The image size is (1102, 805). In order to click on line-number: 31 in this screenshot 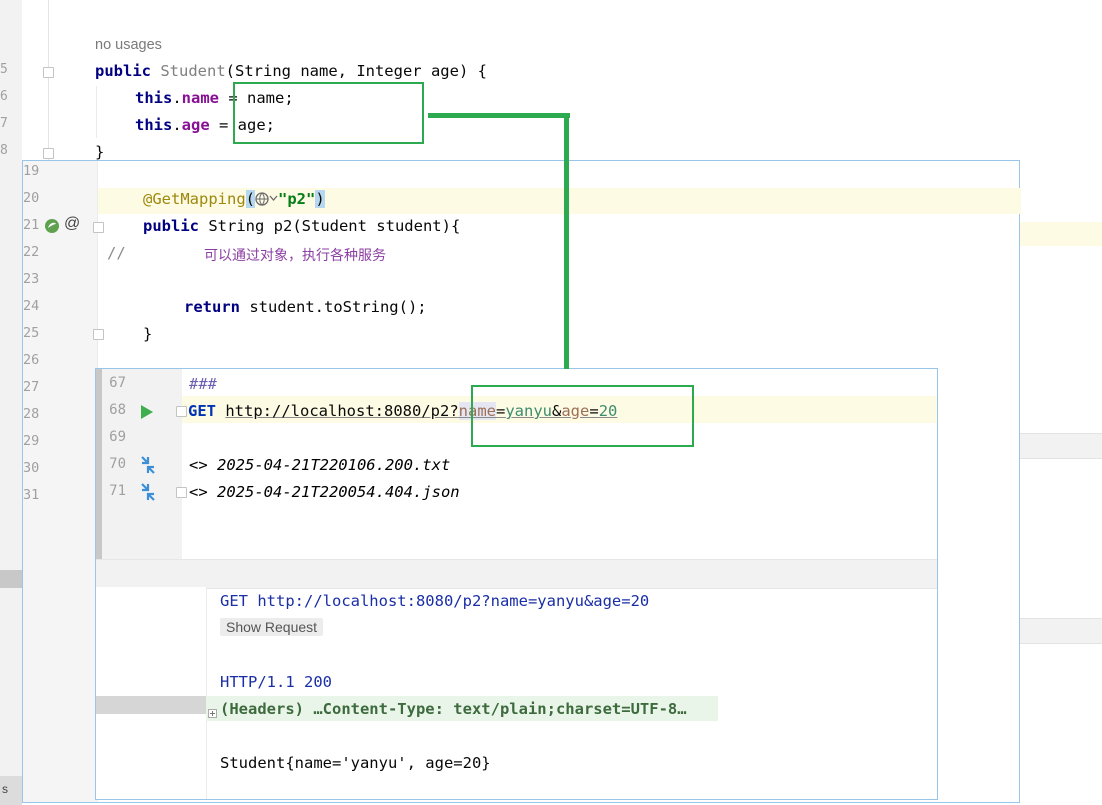, I will do `click(31, 495)`.